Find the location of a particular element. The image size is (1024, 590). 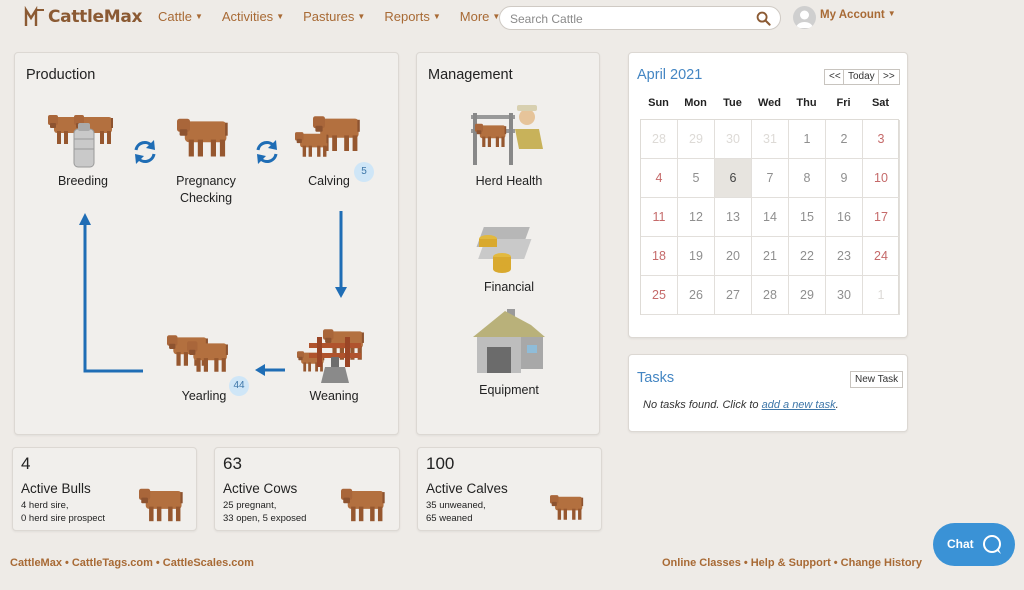

avatar is located at coordinates (804, 17).